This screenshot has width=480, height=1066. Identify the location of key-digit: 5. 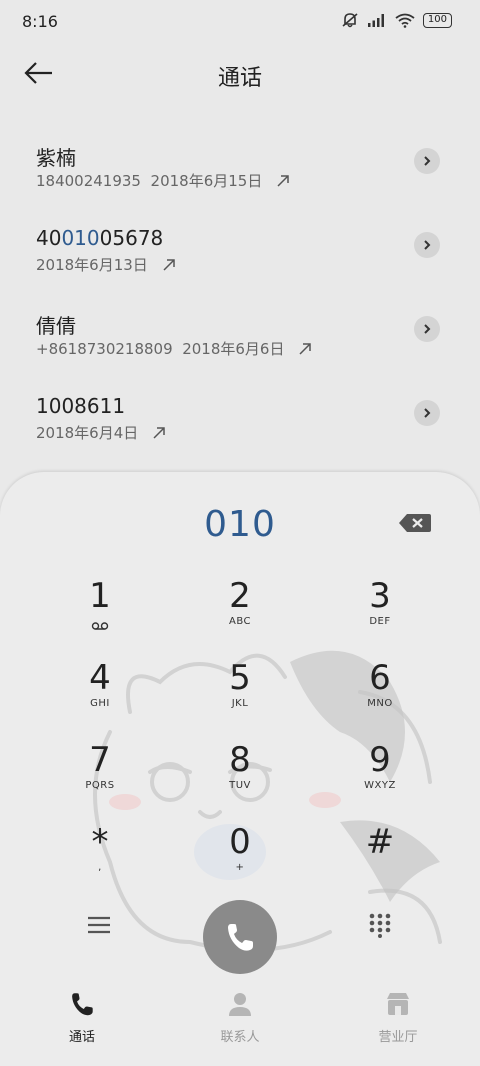
(240, 678).